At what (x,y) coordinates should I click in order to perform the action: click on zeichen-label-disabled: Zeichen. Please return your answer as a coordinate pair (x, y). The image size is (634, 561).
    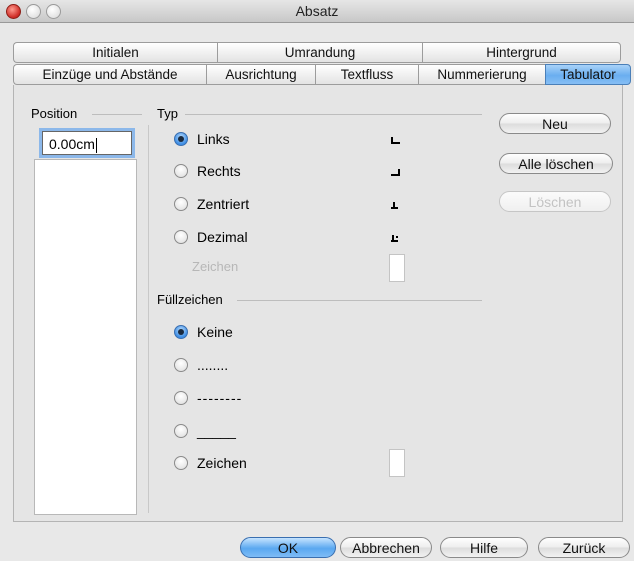
    Looking at the image, I should click on (215, 266).